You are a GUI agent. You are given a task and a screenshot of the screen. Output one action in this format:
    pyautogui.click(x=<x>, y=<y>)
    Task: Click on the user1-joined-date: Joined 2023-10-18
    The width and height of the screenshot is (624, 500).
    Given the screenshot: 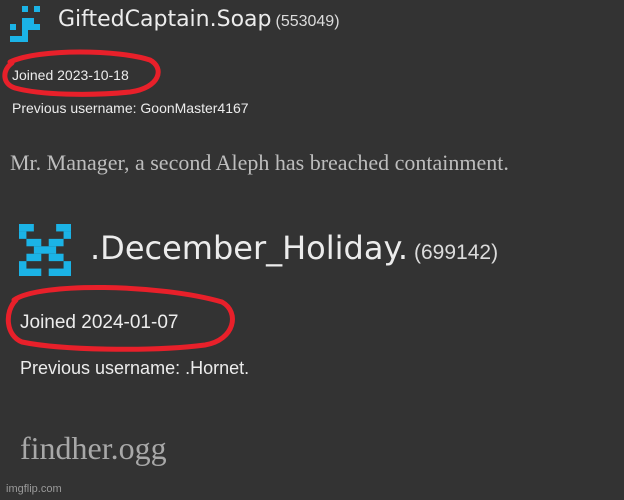 What is the action you would take?
    pyautogui.click(x=70, y=75)
    